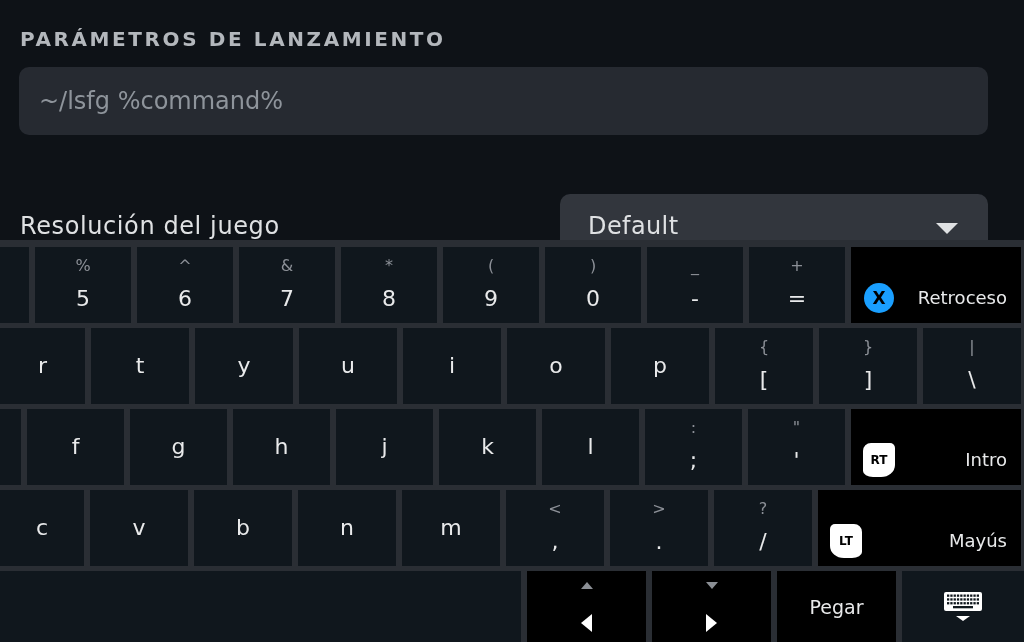 The width and height of the screenshot is (1024, 642). Describe the element at coordinates (764, 366) in the screenshot. I see `keyboard-key: { [` at that location.